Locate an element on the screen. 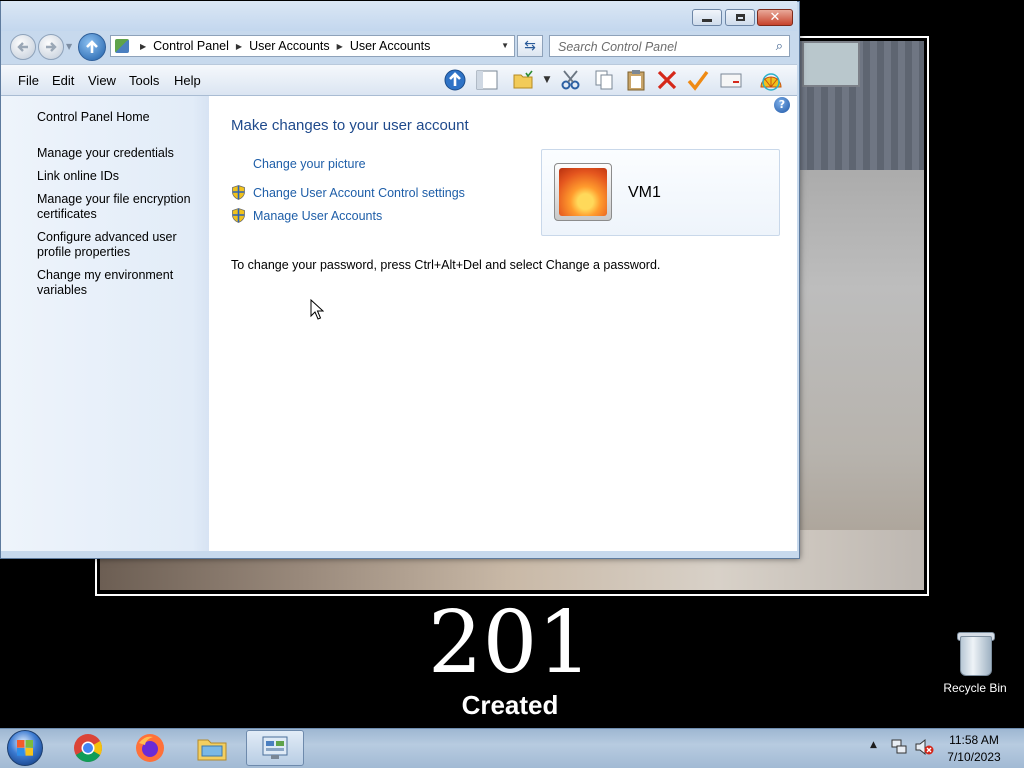  copy-icon is located at coordinates (604, 80).